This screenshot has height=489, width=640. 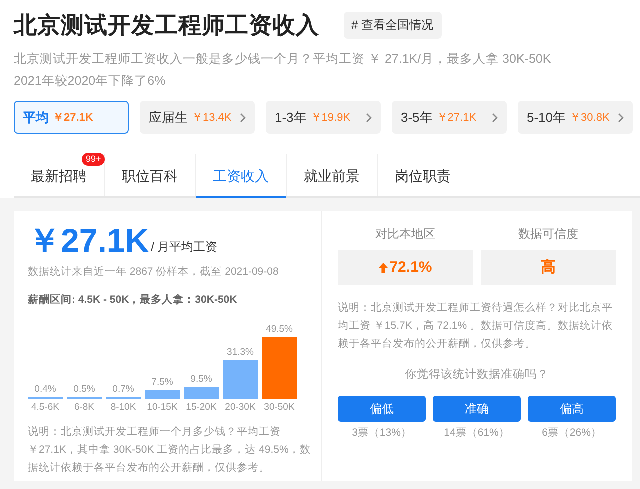 What do you see at coordinates (330, 118) in the screenshot?
I see `level-salary: ￥19.9K` at bounding box center [330, 118].